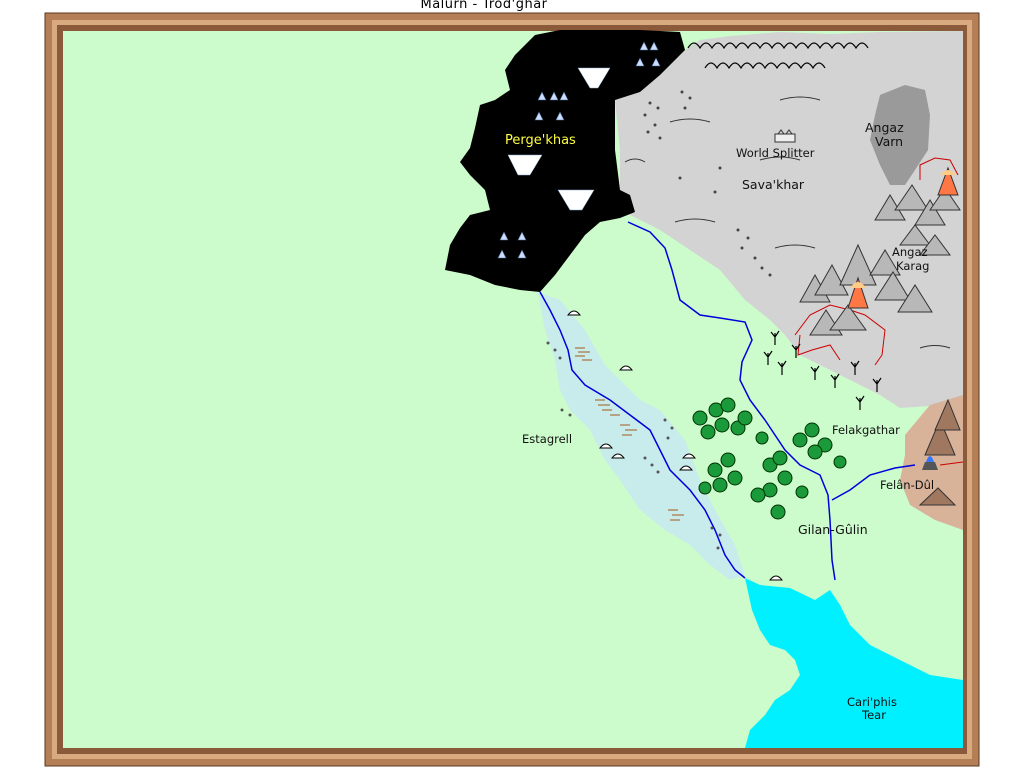  I want to click on label-estagrell: Estagrell, so click(547, 439).